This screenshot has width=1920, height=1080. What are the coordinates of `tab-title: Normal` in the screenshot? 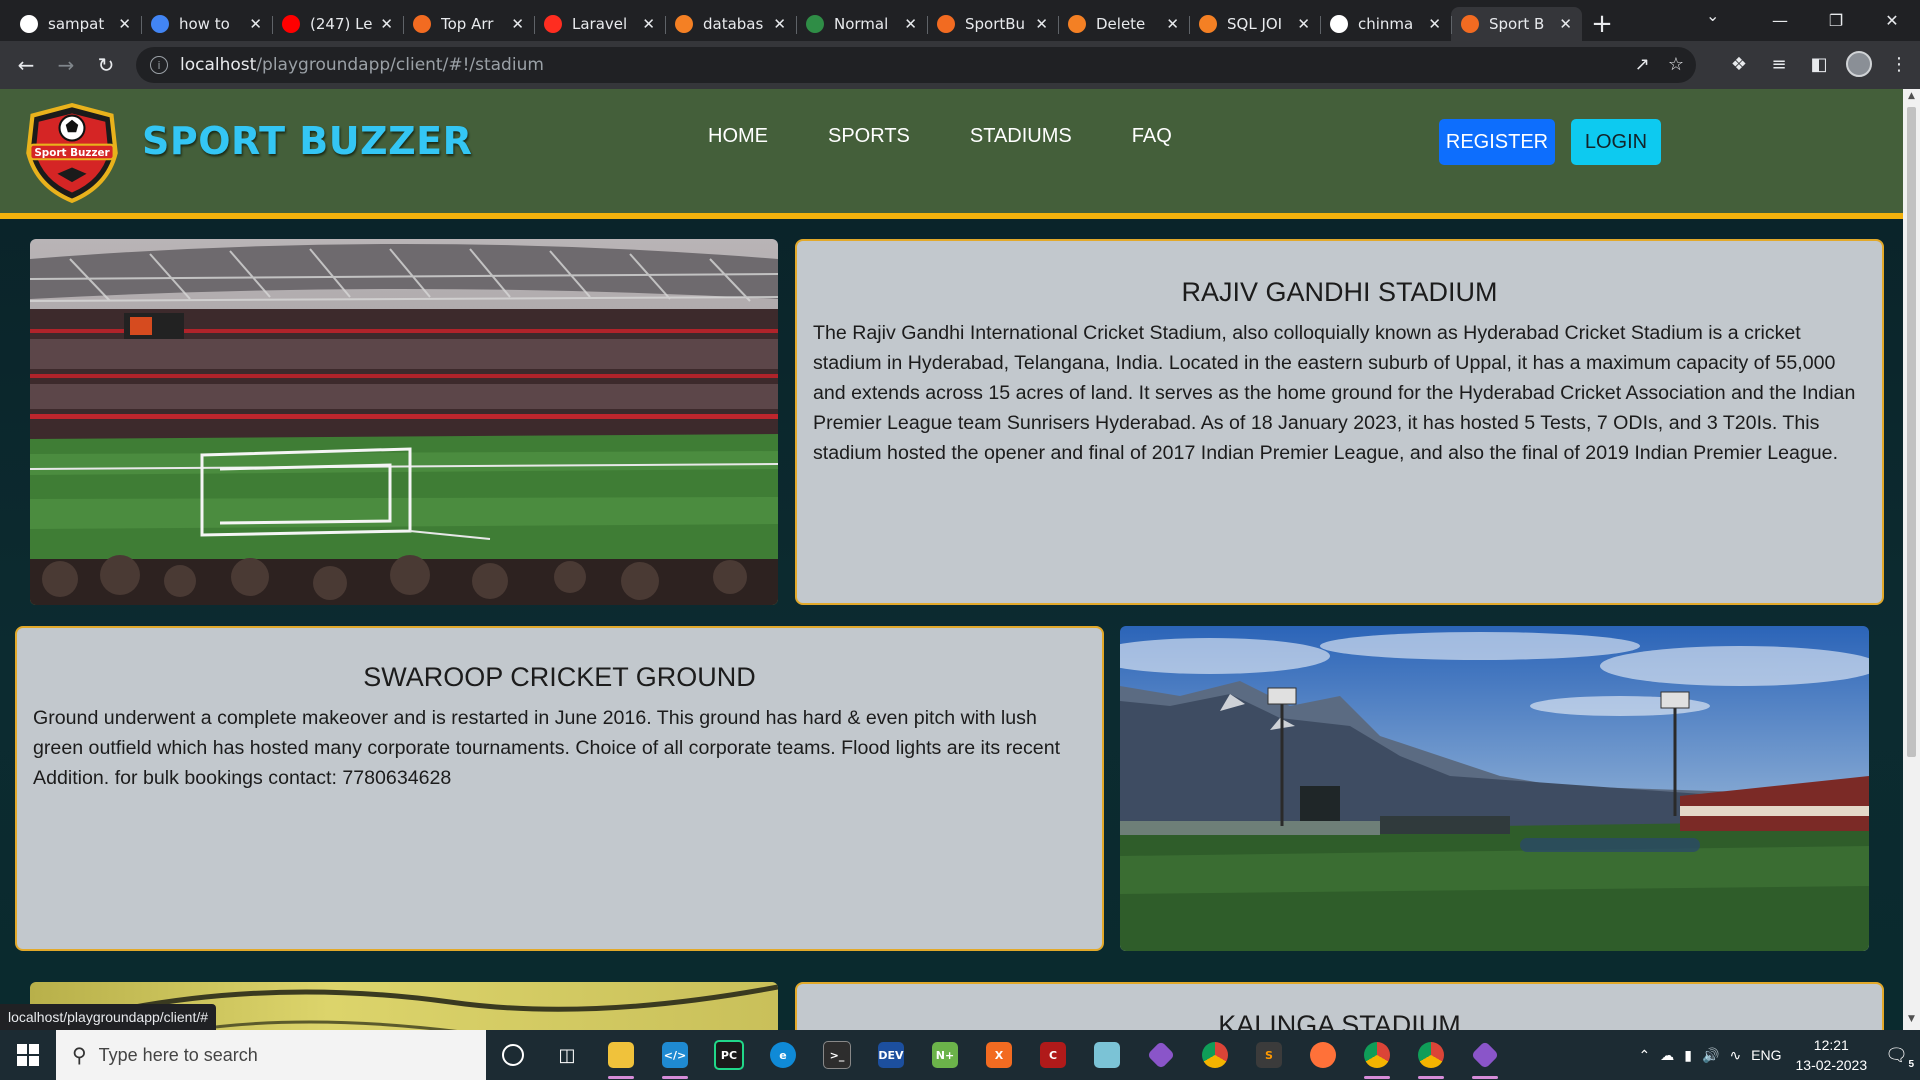 It's located at (861, 24).